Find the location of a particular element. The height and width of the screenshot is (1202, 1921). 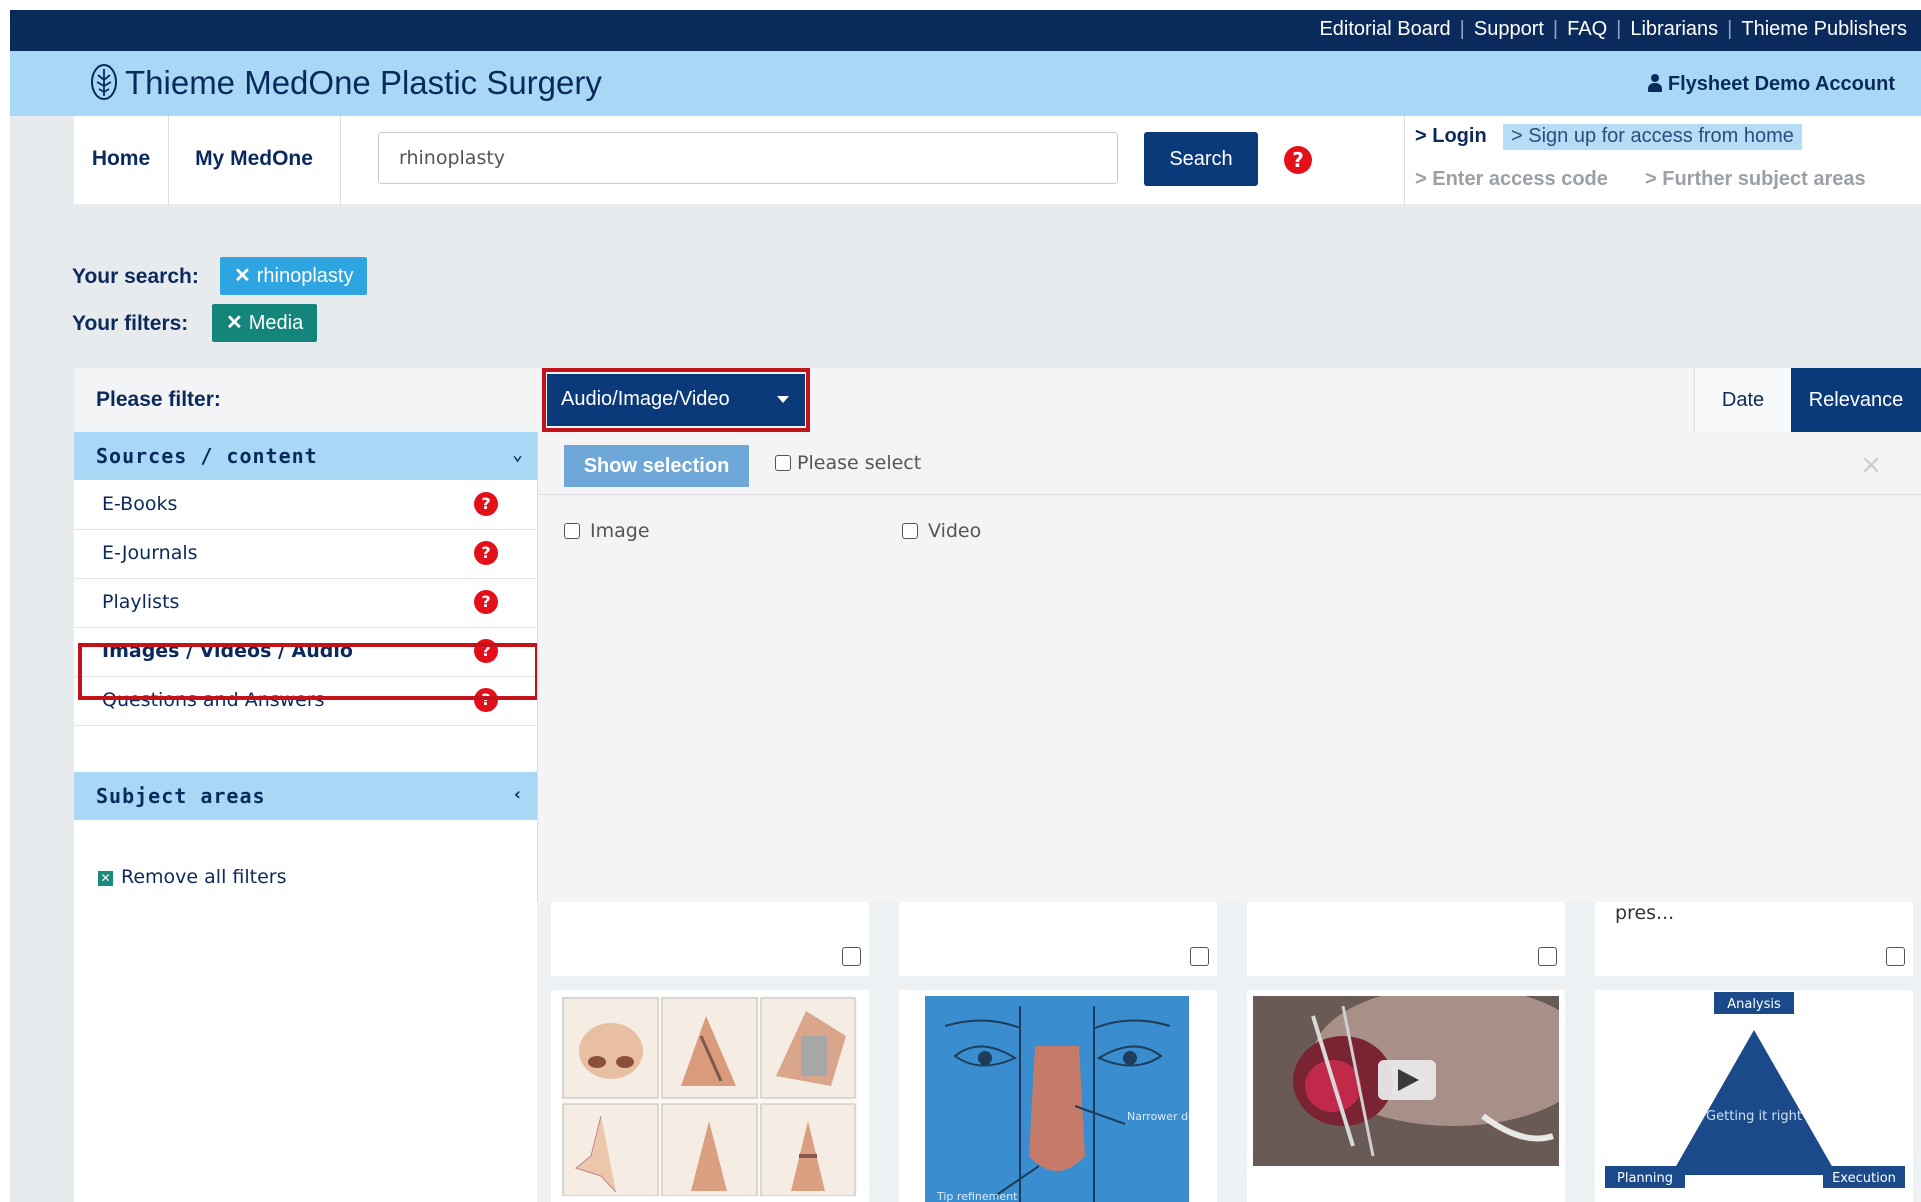

remove-all-filters-link: ✕ Remove all filters is located at coordinates (192, 877).